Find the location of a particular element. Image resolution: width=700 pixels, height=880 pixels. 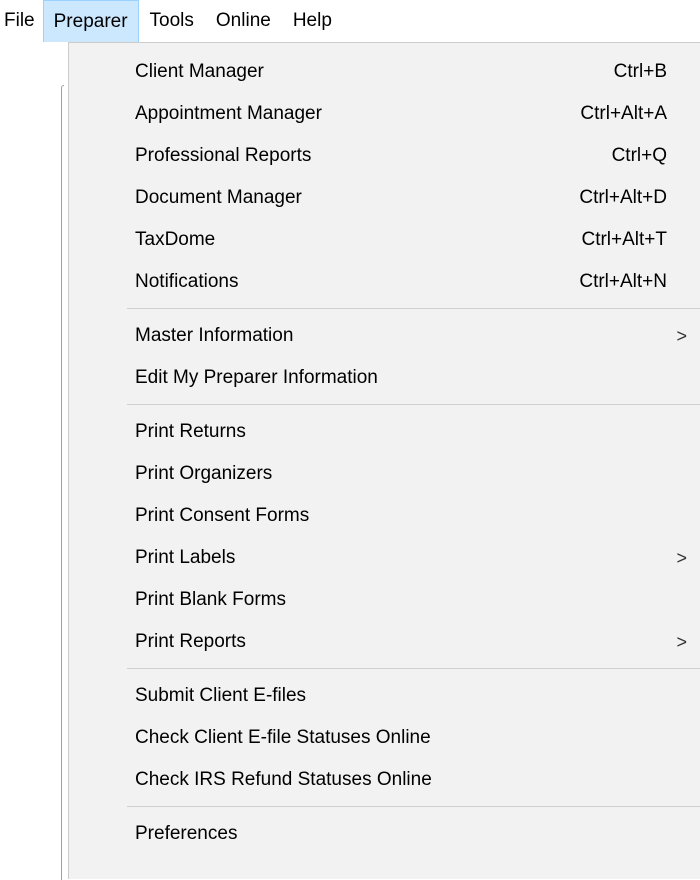

menu-item-check-client-efile-statuses: Check Client E-file Statuses Online is located at coordinates (384, 738).